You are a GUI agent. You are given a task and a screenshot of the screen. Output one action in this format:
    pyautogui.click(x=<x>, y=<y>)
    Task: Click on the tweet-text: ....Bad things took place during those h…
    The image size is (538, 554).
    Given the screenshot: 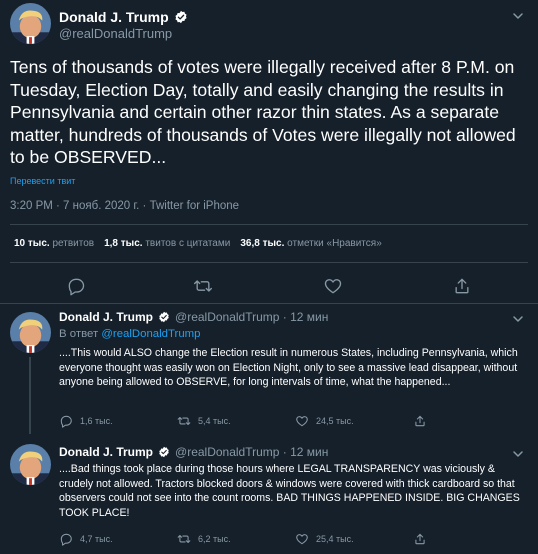 What is the action you would take?
    pyautogui.click(x=289, y=491)
    